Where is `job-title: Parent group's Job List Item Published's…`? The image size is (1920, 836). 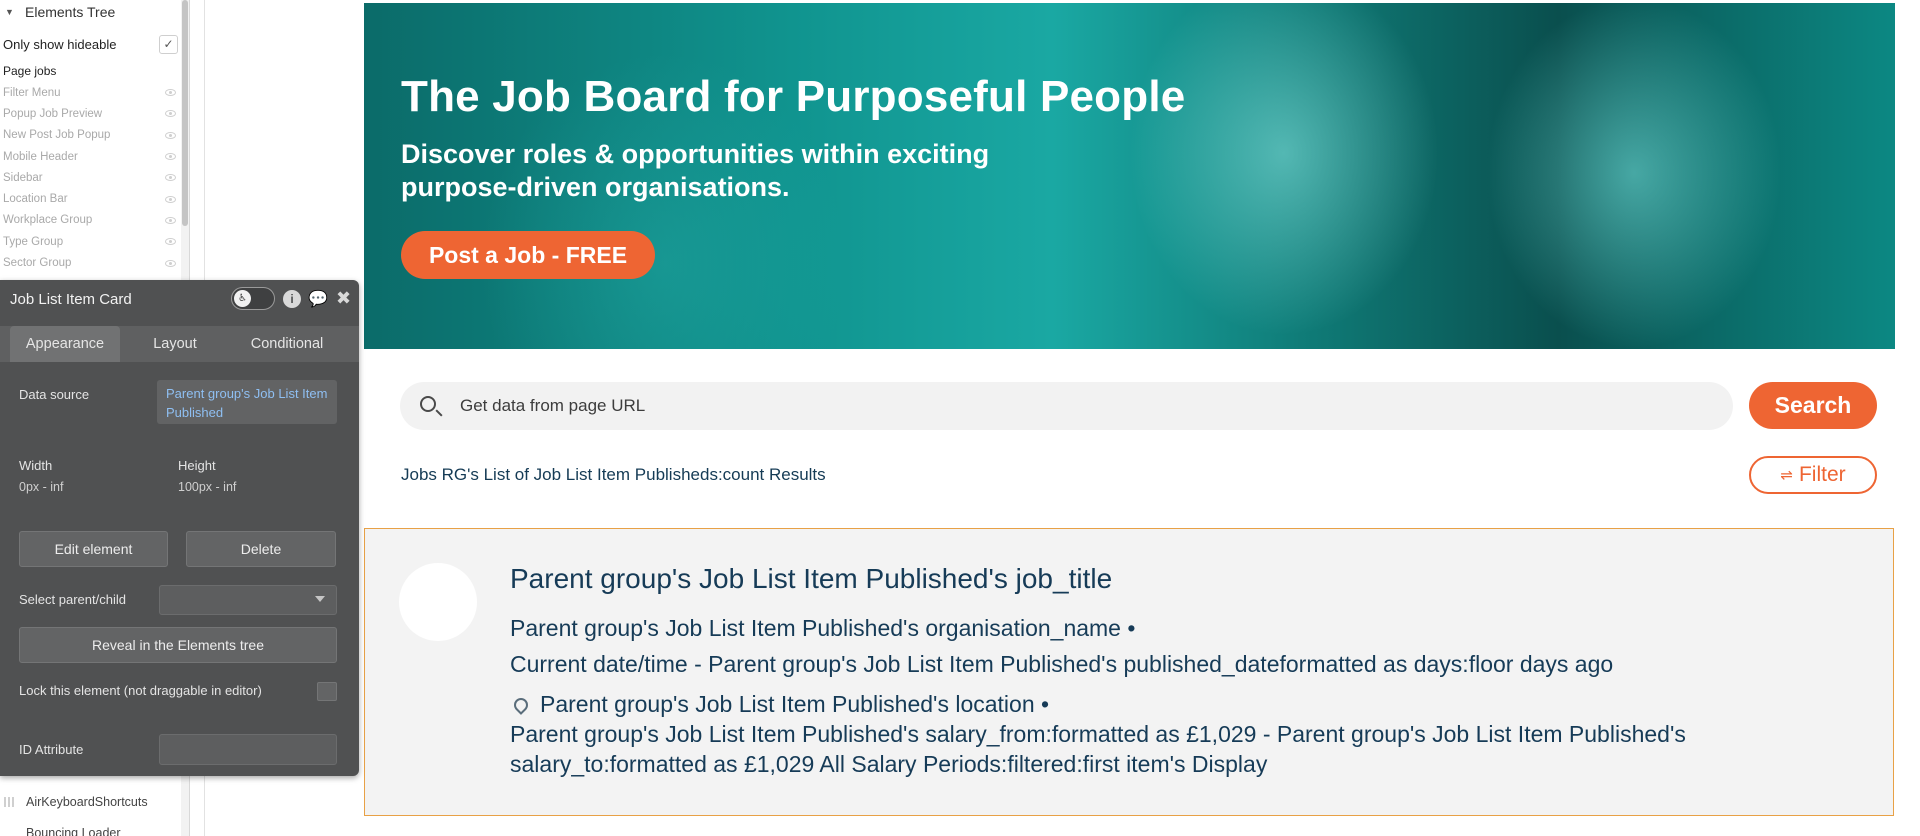 job-title: Parent group's Job List Item Published's… is located at coordinates (811, 579).